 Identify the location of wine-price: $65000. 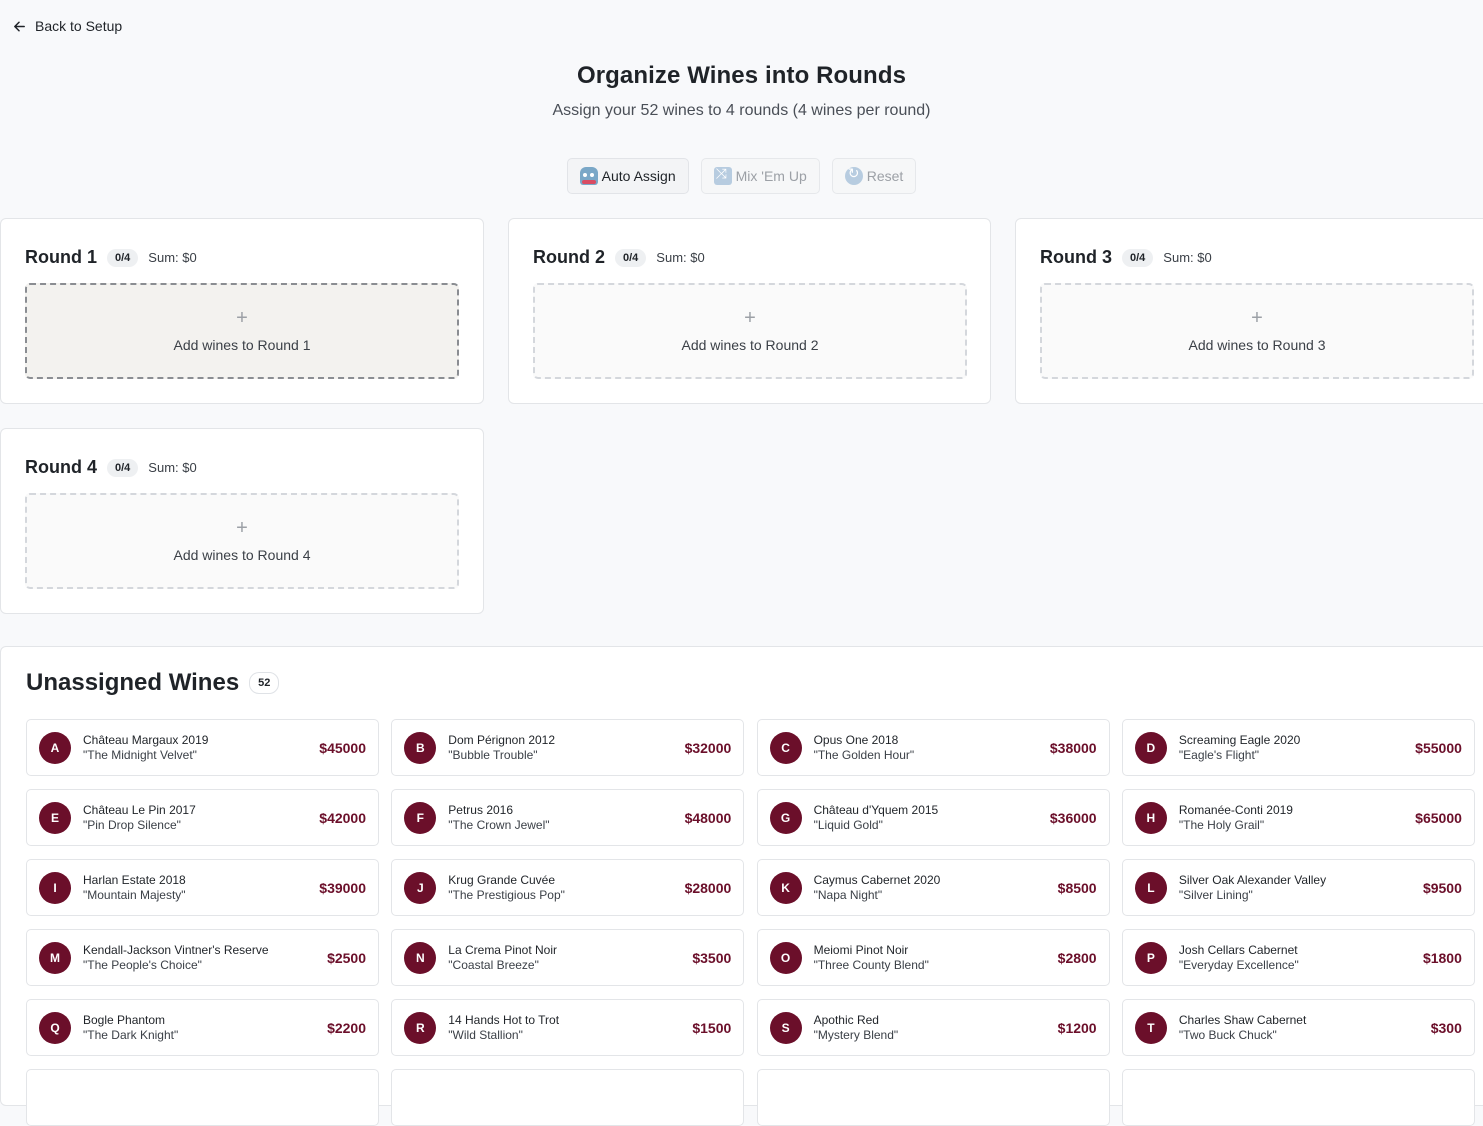
(1438, 818).